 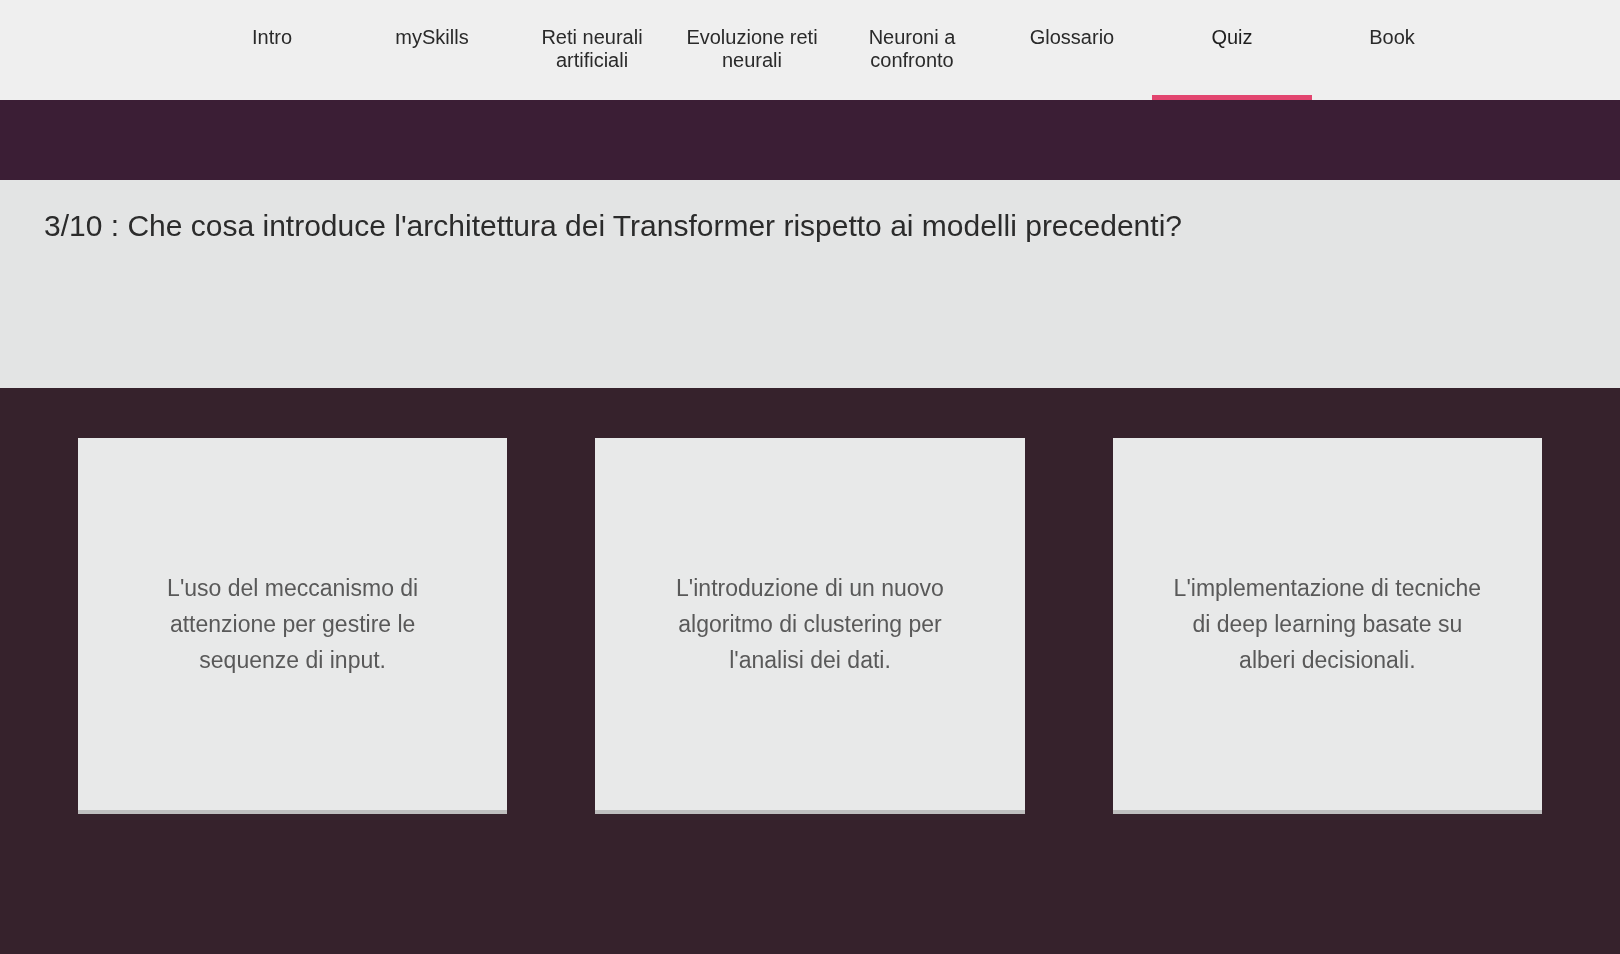 What do you see at coordinates (1392, 50) in the screenshot?
I see `nav-tab: Book` at bounding box center [1392, 50].